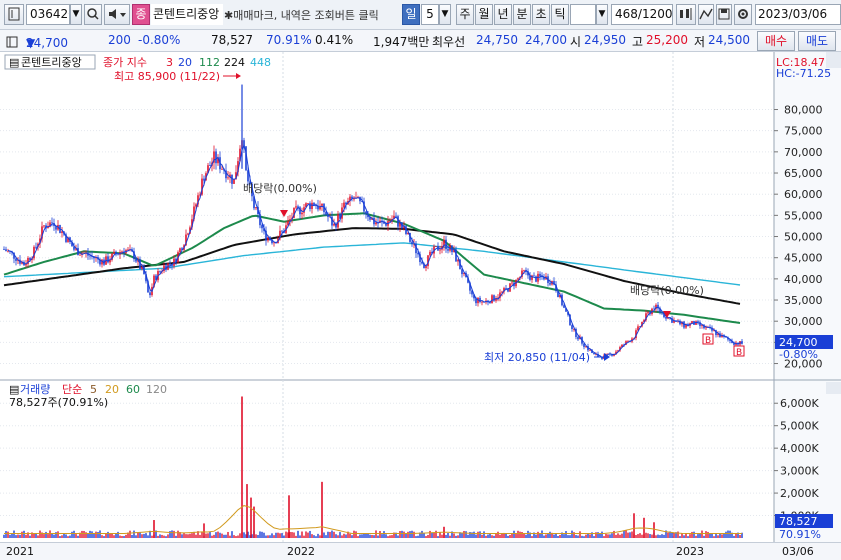 The width and height of the screenshot is (841, 560). I want to click on period-year-button: 년, so click(503, 14).